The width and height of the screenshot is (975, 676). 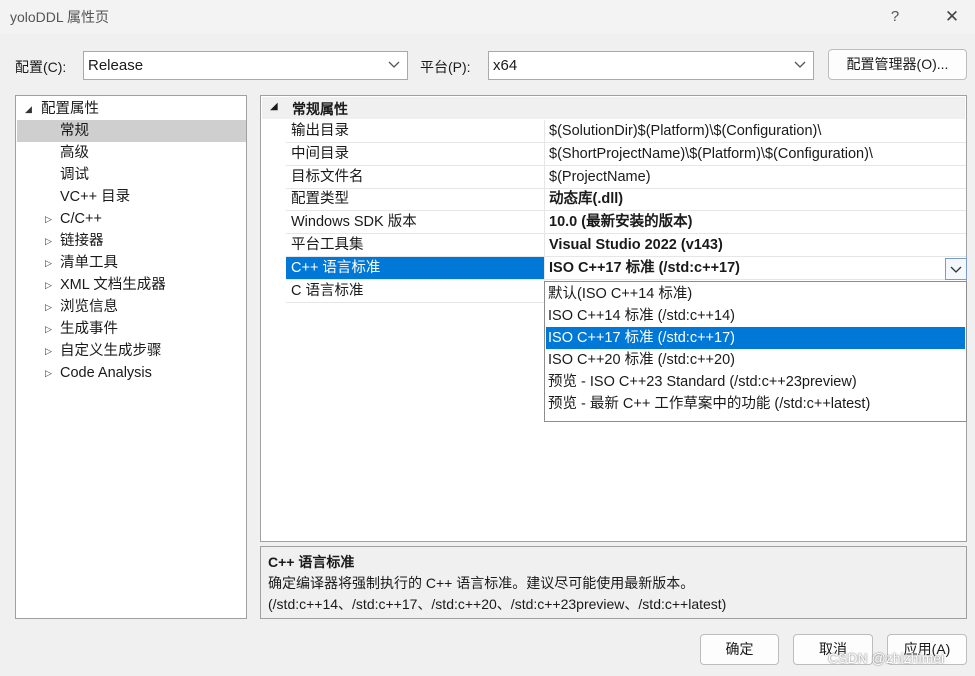 What do you see at coordinates (131, 307) in the screenshot?
I see `tree-item: ▷ 浏览信息` at bounding box center [131, 307].